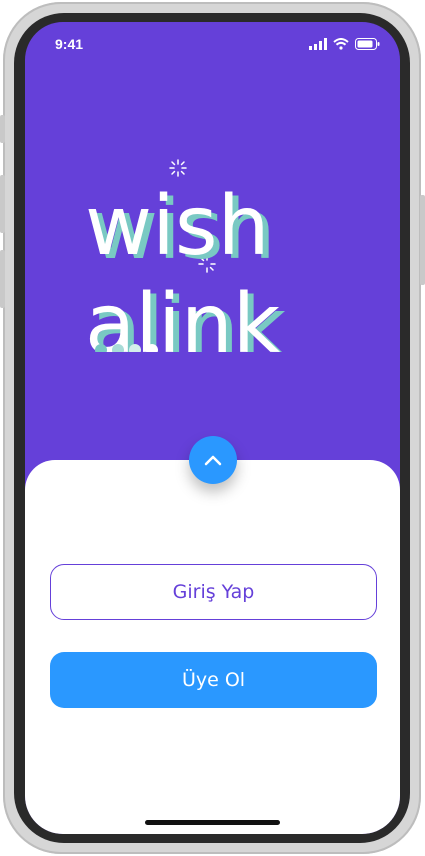  What do you see at coordinates (318, 44) in the screenshot?
I see `signal-icon` at bounding box center [318, 44].